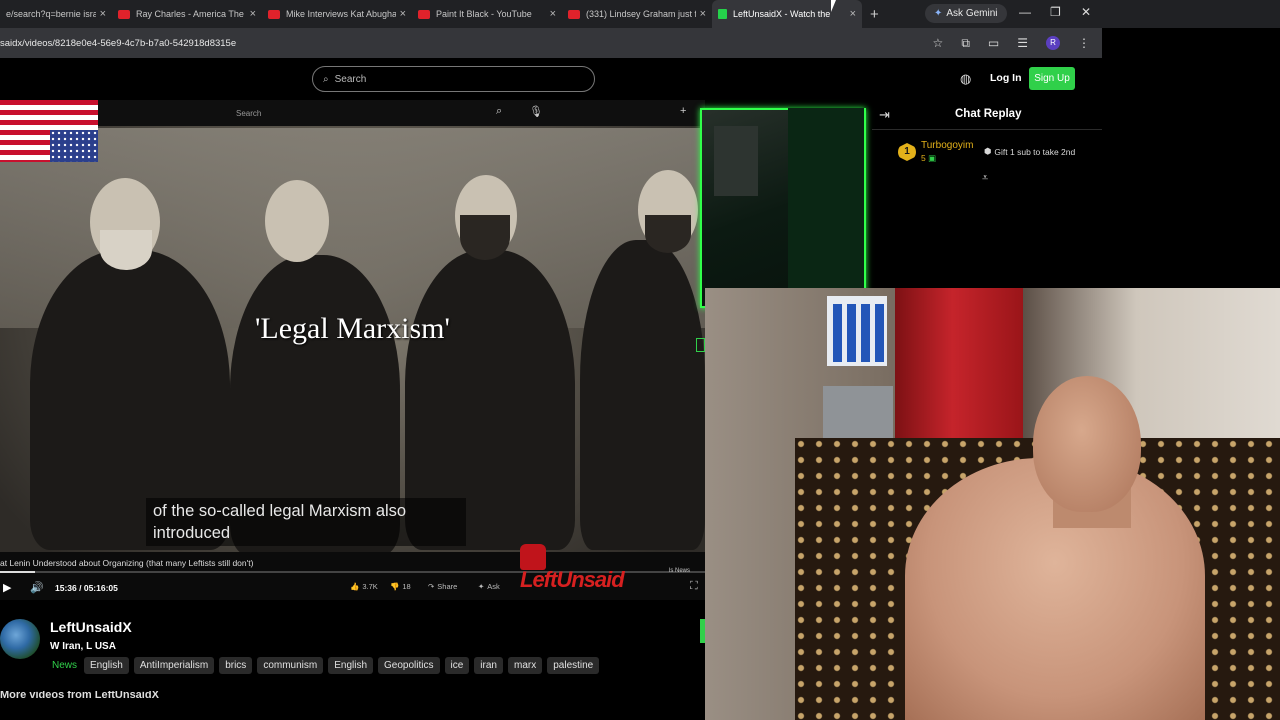 The width and height of the screenshot is (1280, 720). I want to click on create-icon: +, so click(683, 111).